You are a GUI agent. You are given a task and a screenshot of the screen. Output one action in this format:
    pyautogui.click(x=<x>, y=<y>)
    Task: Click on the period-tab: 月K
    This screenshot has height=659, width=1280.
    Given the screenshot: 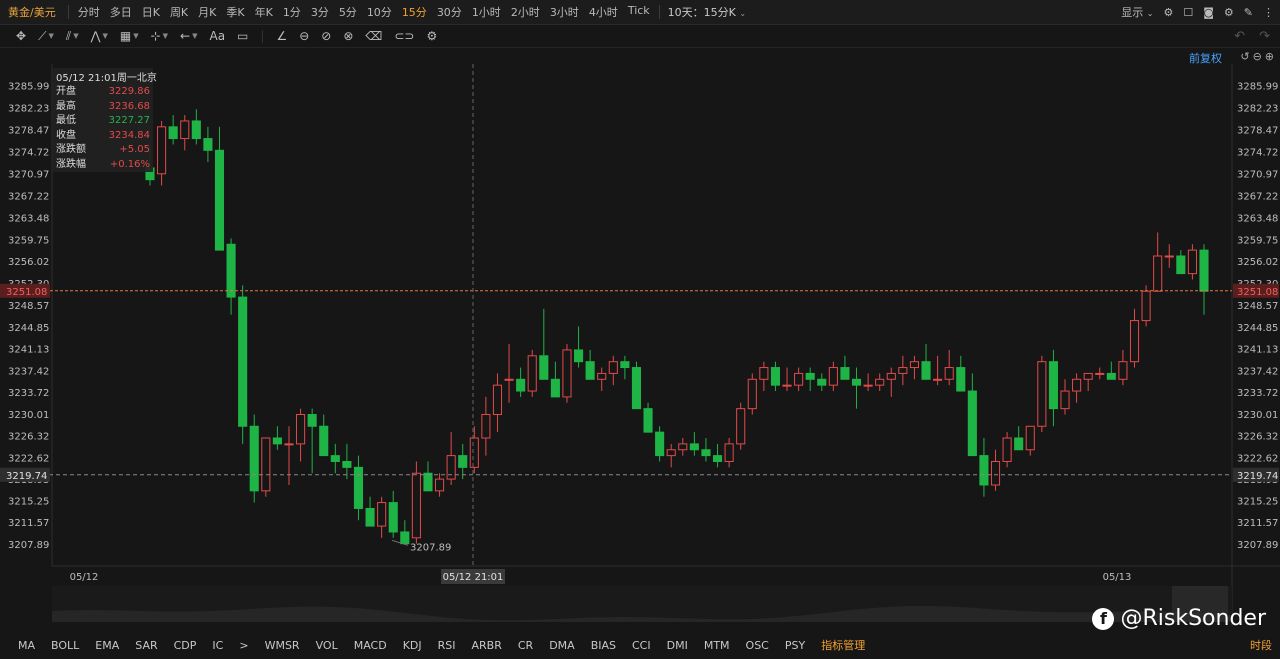 What is the action you would take?
    pyautogui.click(x=207, y=12)
    